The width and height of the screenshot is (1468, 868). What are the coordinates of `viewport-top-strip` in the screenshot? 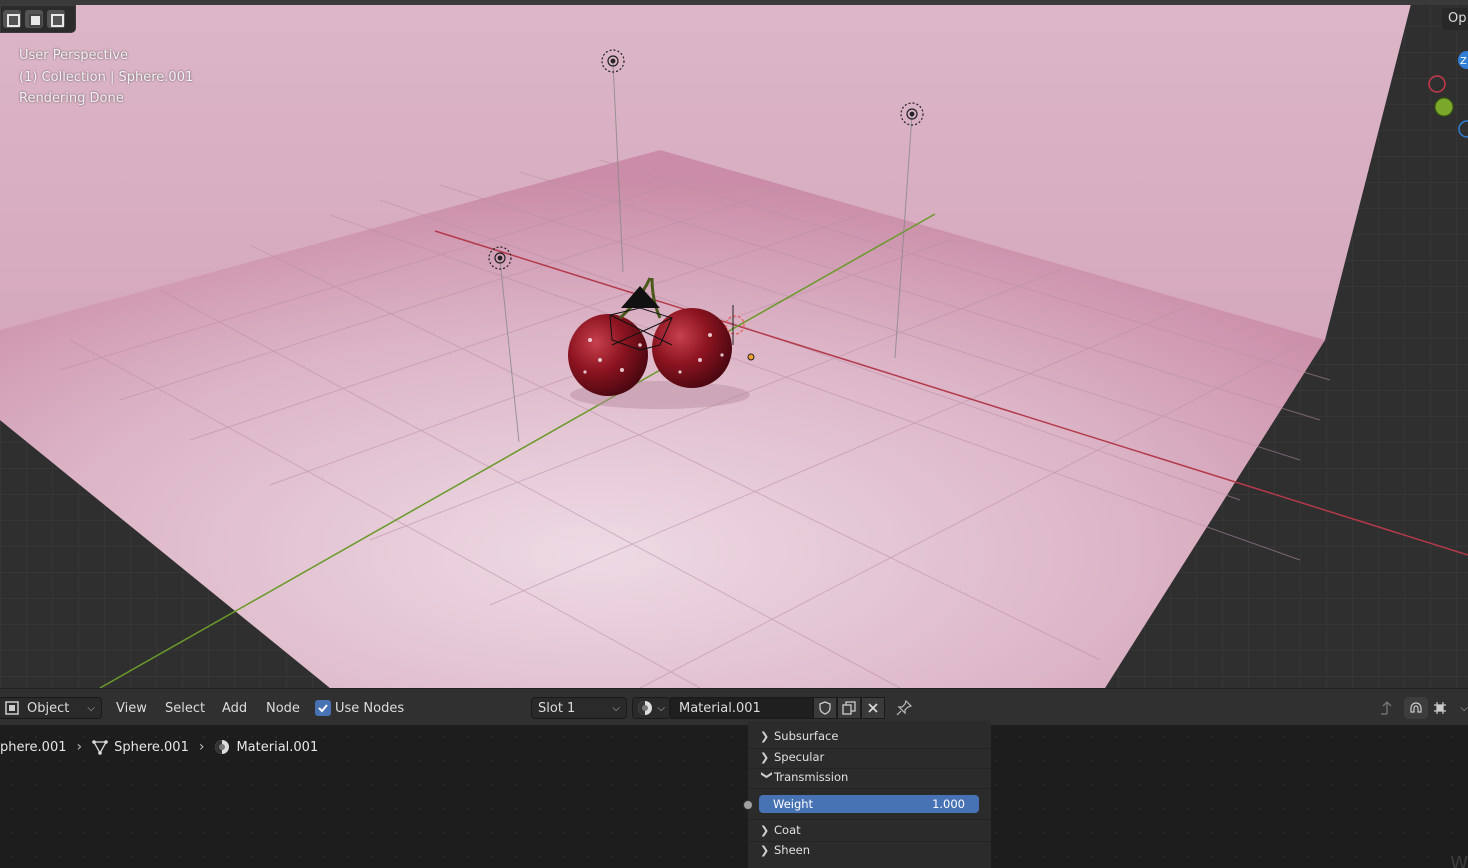 It's located at (734, 2).